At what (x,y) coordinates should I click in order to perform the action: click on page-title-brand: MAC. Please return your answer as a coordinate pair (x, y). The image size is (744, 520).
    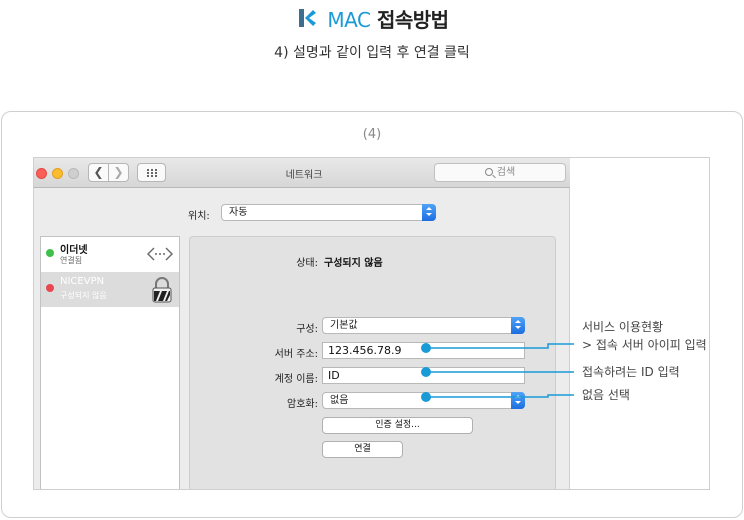
    Looking at the image, I should click on (349, 19).